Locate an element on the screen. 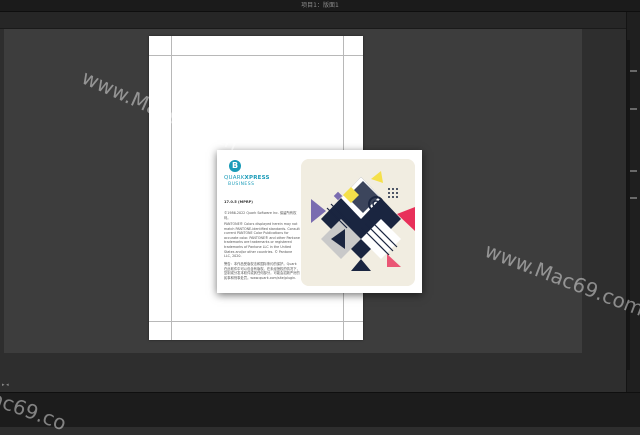 The image size is (640, 435). brand-name: XPRESS is located at coordinates (257, 178).